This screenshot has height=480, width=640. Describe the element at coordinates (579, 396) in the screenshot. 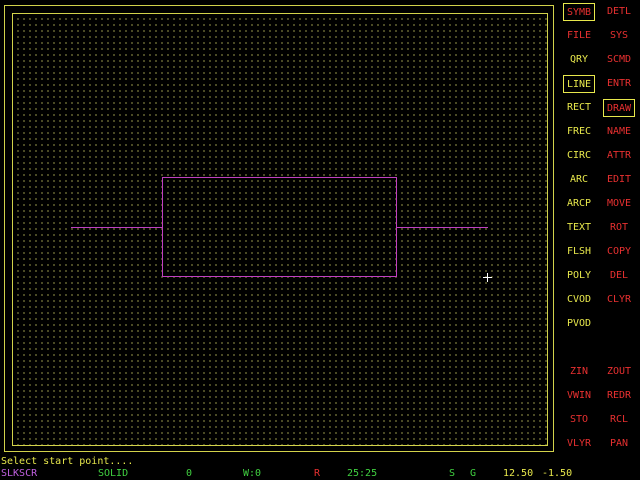

I see `menu-vwin-button: VWIN` at that location.